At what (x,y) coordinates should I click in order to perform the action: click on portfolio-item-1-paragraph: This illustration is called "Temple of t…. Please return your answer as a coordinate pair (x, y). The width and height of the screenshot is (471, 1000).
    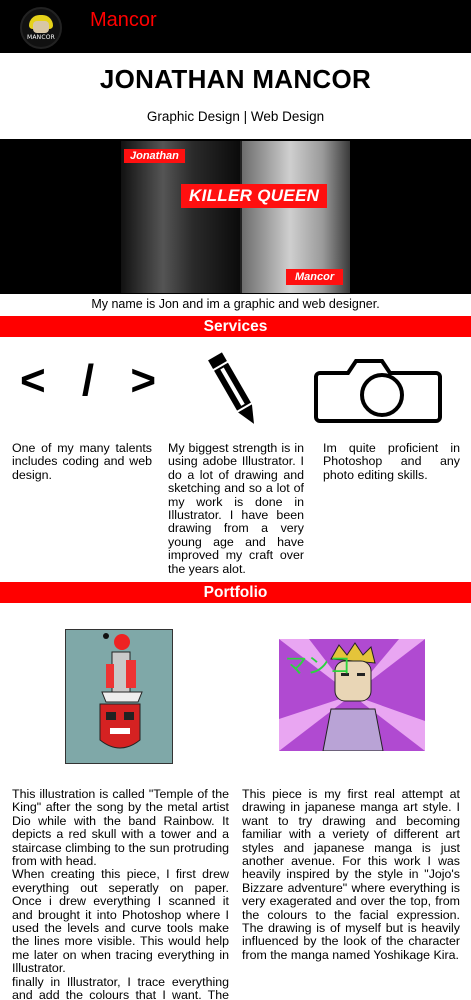
    Looking at the image, I should click on (120, 828).